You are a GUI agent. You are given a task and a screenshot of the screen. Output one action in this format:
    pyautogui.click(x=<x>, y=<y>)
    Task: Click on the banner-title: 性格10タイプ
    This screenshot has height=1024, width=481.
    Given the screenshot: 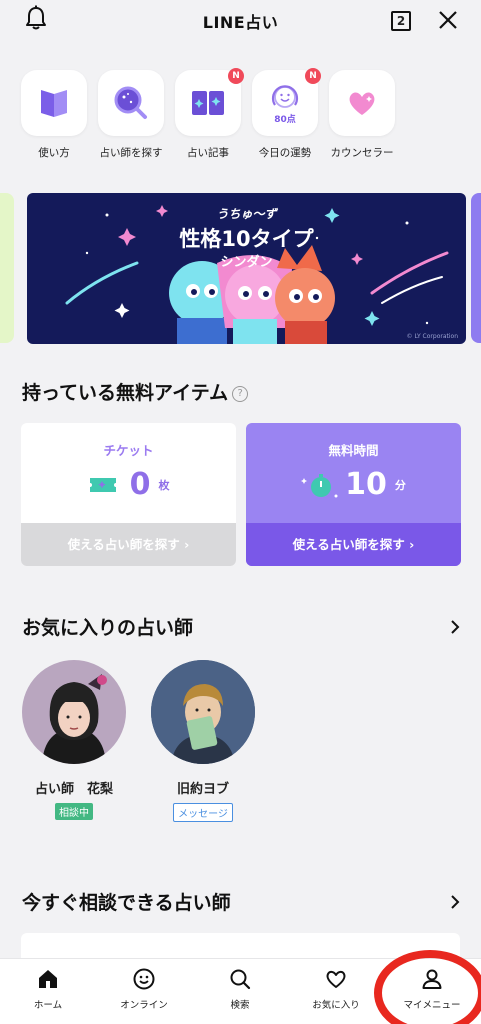 What is the action you would take?
    pyautogui.click(x=246, y=239)
    